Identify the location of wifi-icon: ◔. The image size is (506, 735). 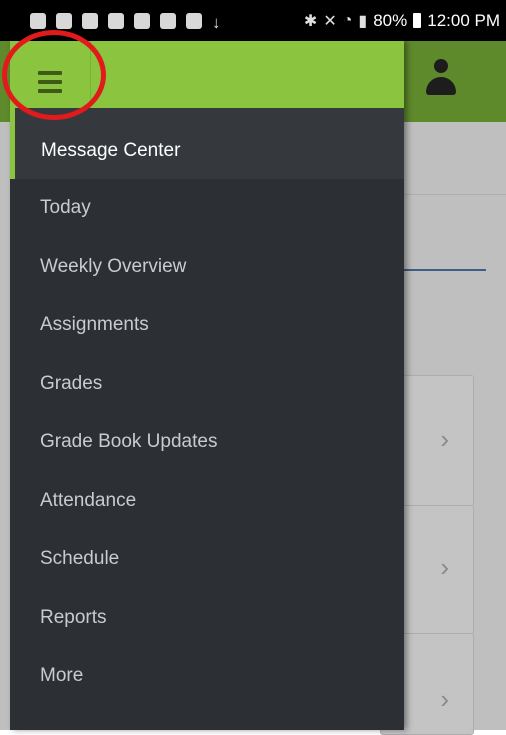
(347, 20).